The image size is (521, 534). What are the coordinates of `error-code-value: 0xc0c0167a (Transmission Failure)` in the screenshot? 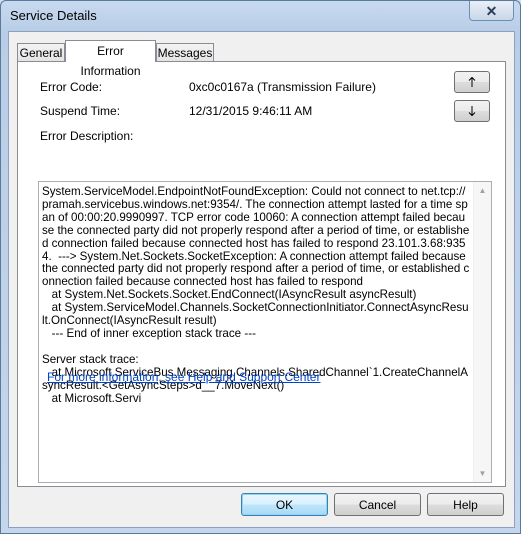 It's located at (282, 87).